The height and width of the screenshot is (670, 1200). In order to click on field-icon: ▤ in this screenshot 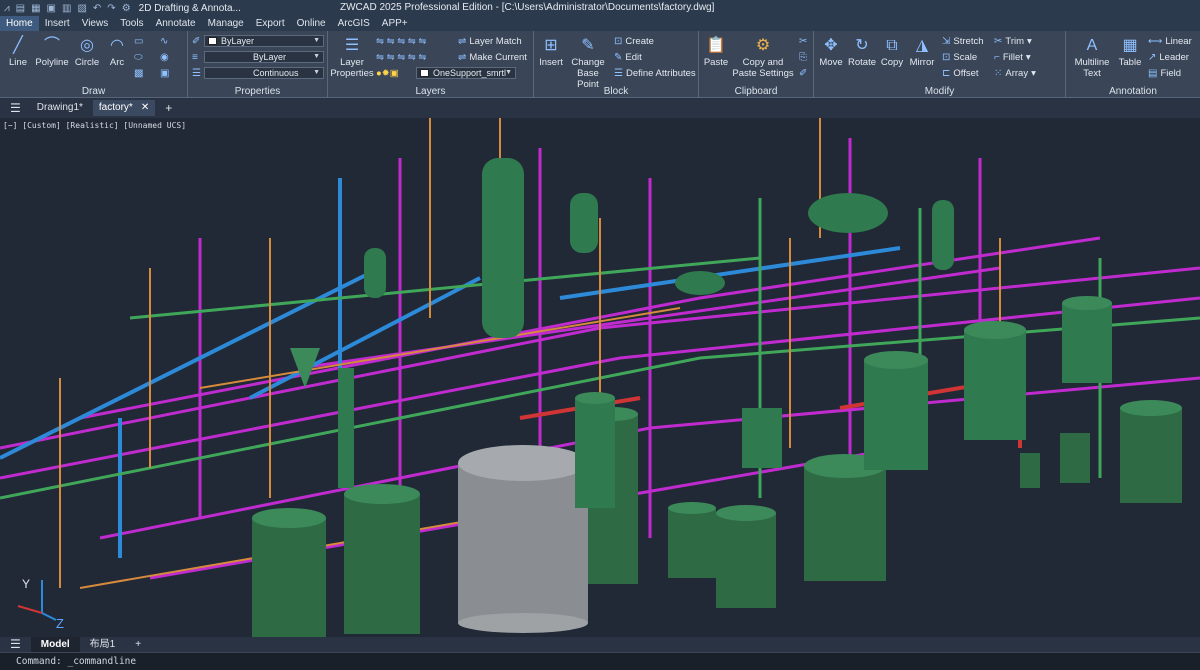, I will do `click(1153, 73)`.